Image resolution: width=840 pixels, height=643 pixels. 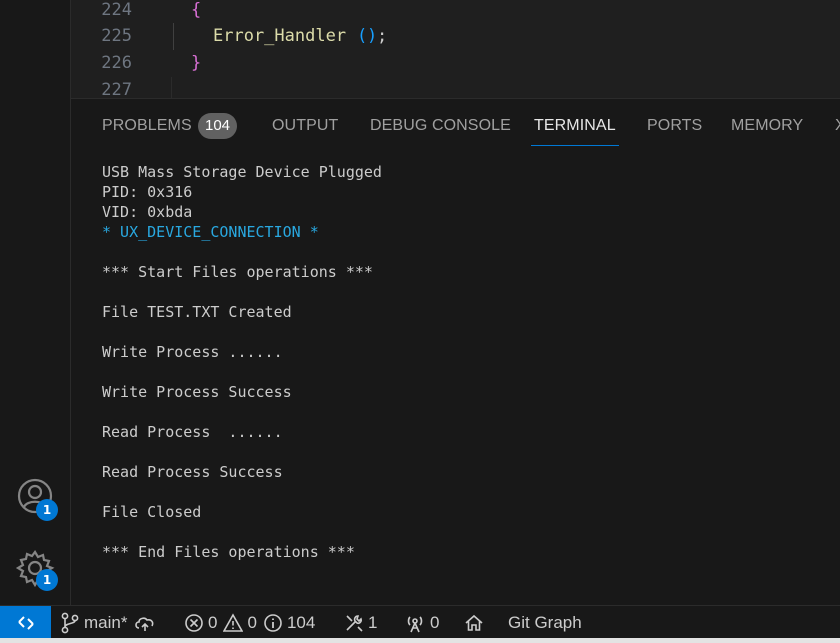 I want to click on terminal-line: VID: 0xbda, so click(x=147, y=212).